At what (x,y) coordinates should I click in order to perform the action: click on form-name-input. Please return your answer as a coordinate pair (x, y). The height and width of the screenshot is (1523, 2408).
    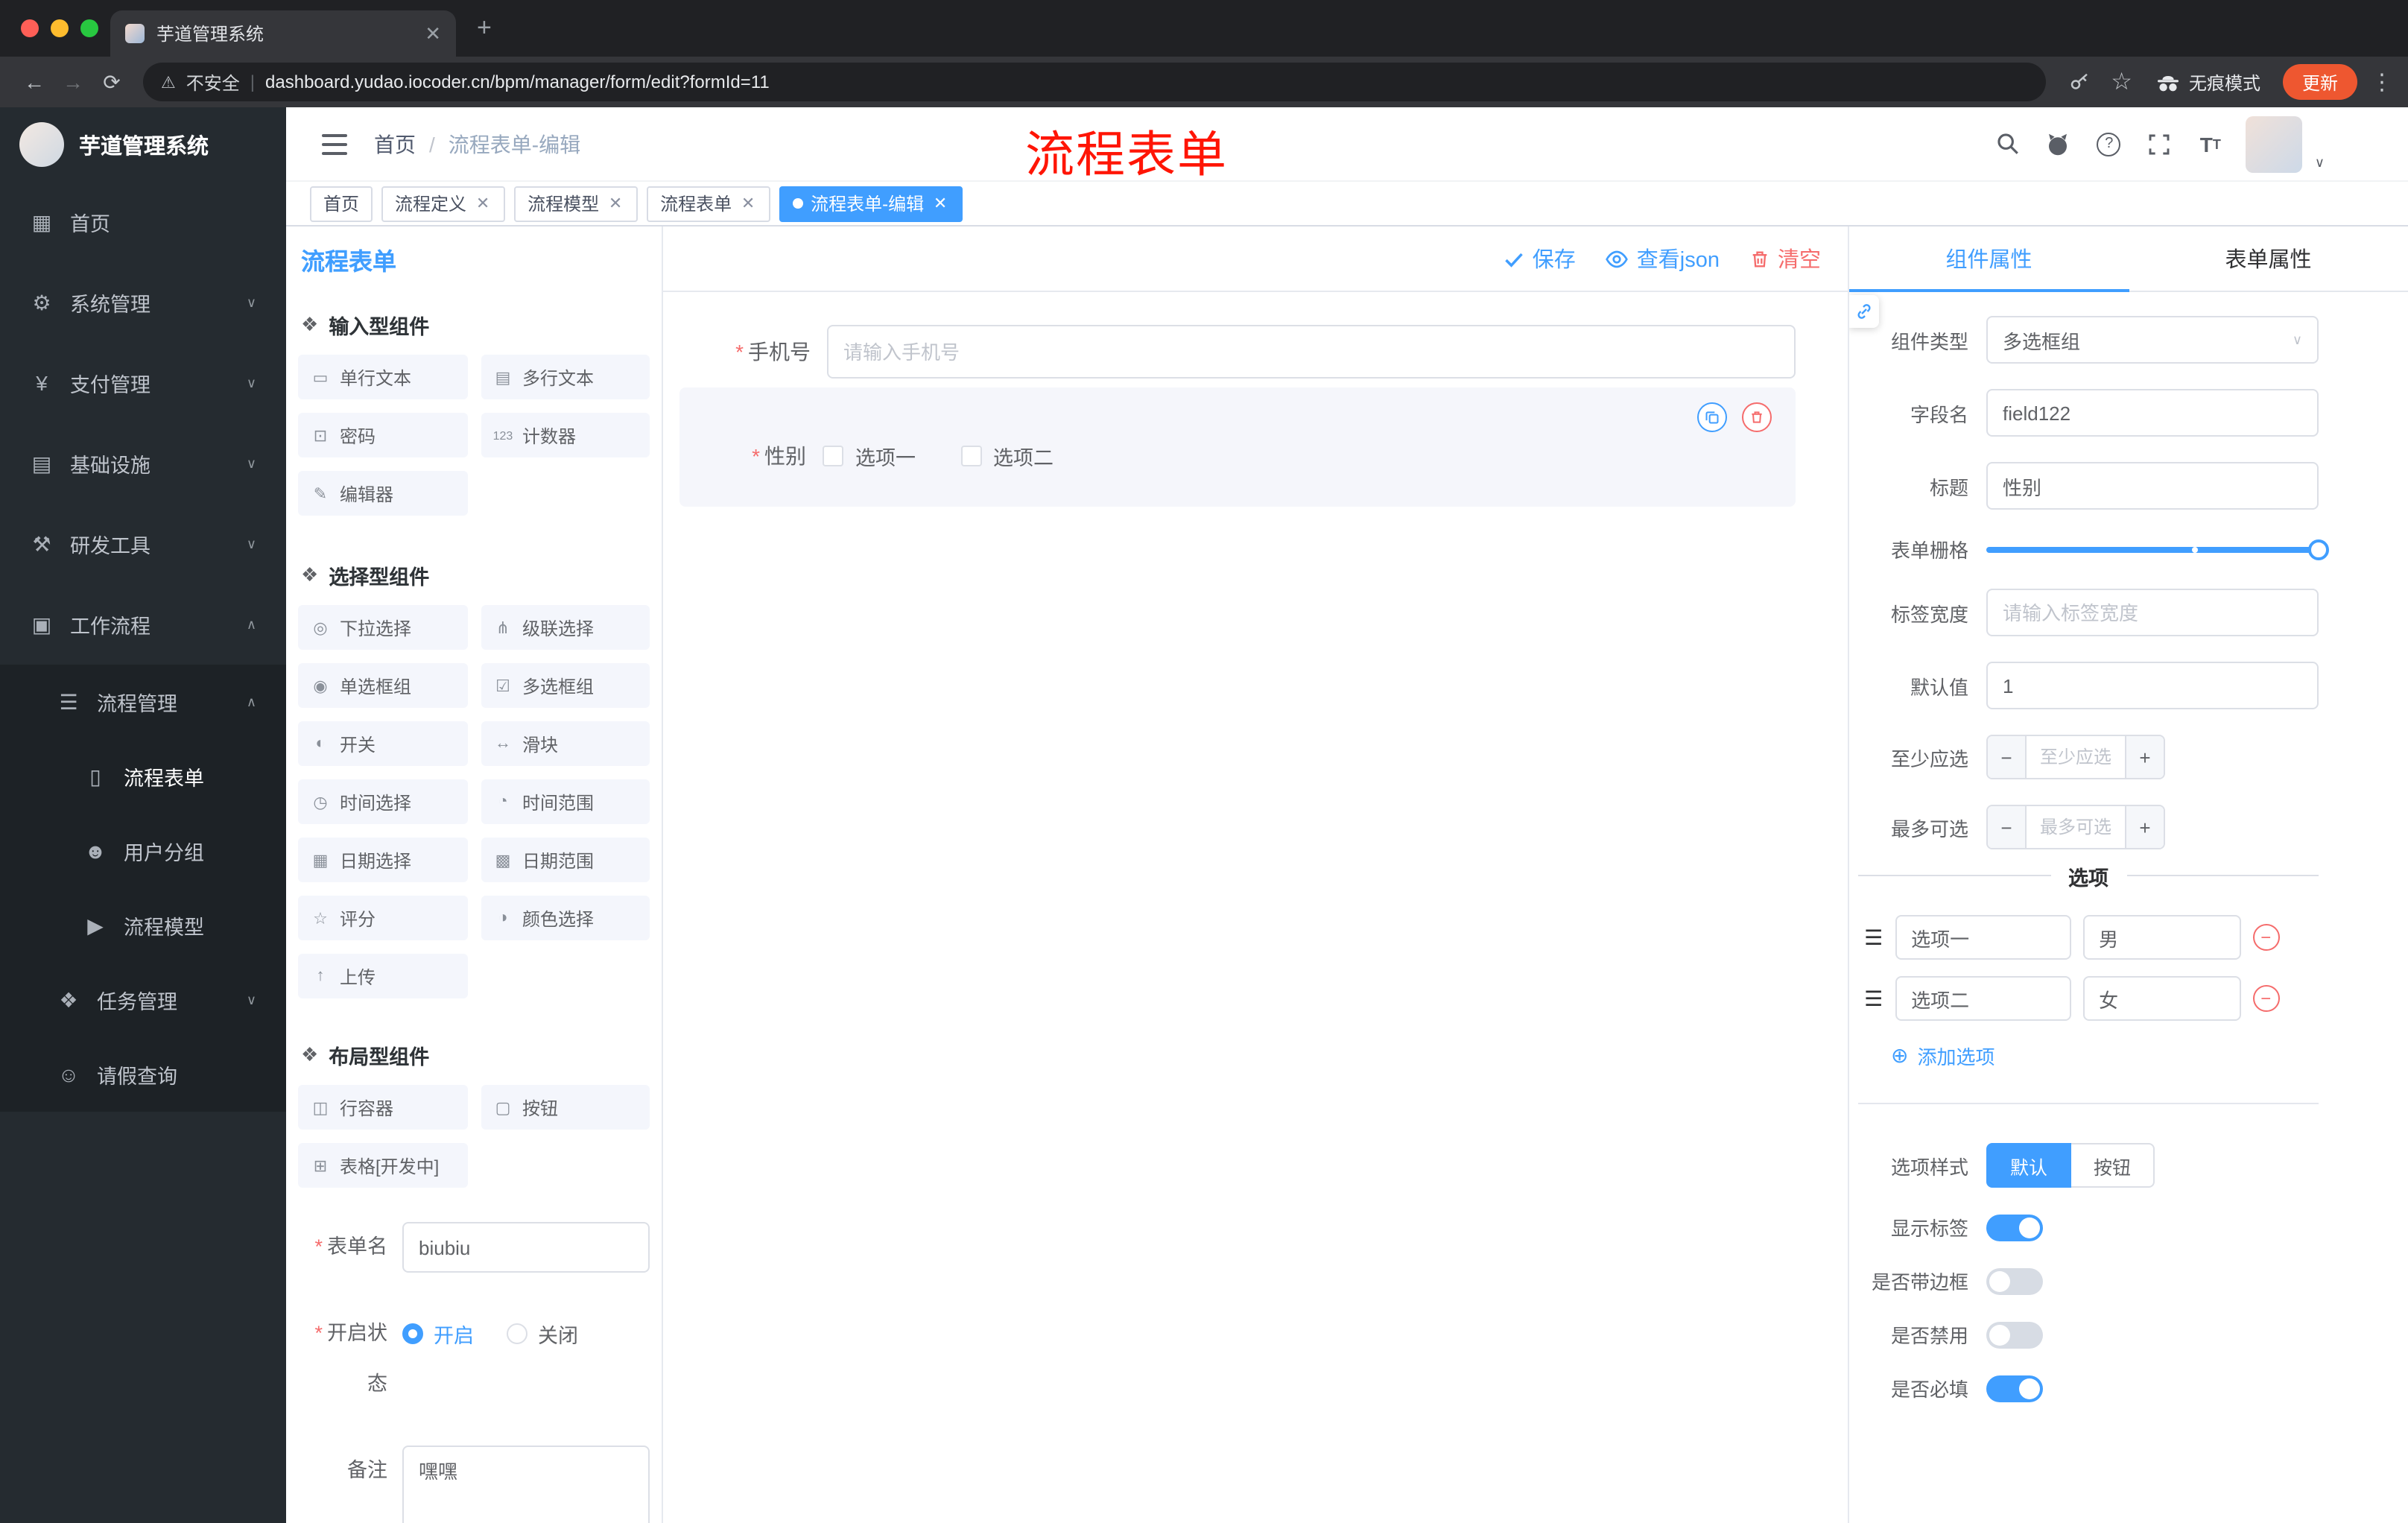
    Looking at the image, I should click on (526, 1247).